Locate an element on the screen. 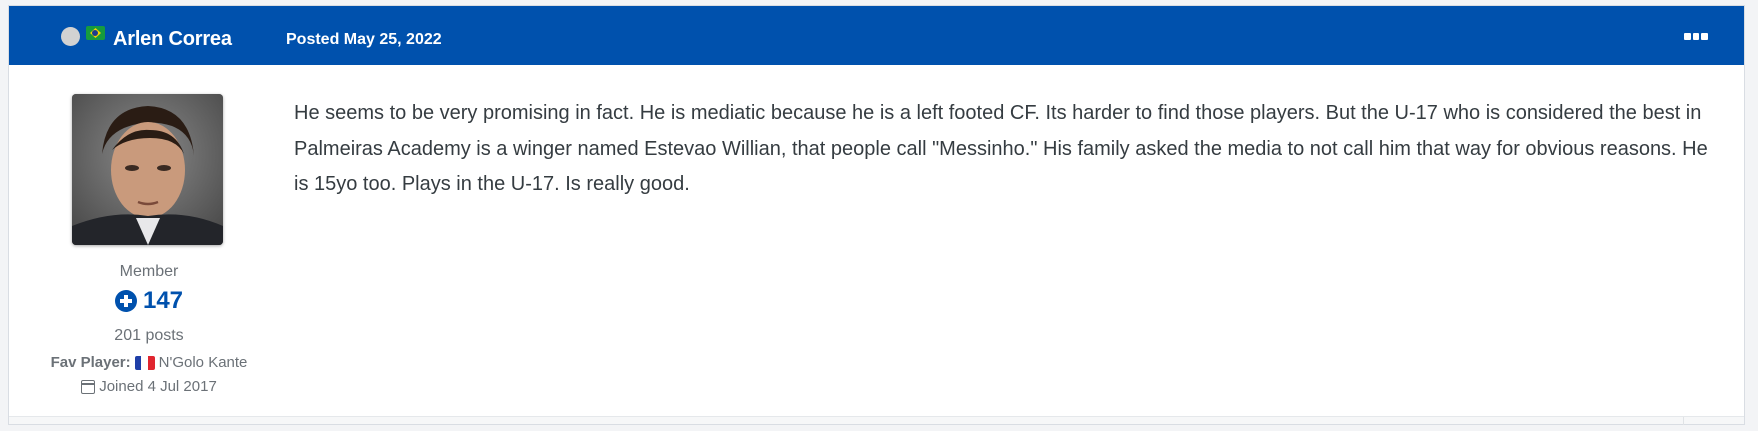 The image size is (1758, 431). post-header: Arlen Correa Posted May 25, 2022 is located at coordinates (876, 35).